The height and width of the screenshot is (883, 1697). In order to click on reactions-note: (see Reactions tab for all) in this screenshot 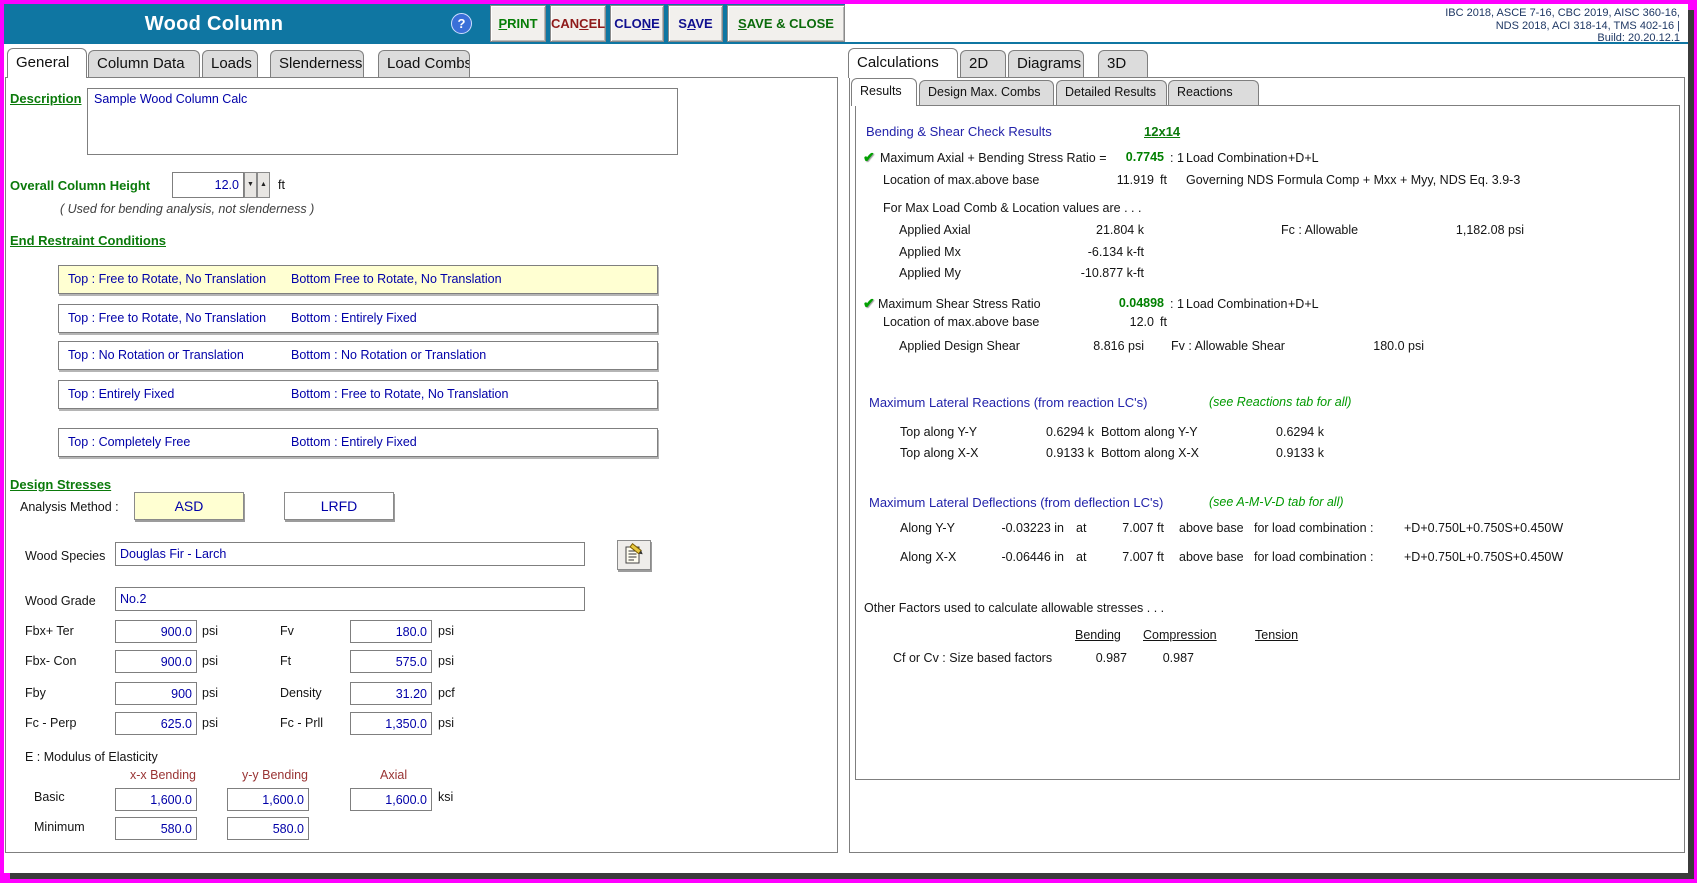, I will do `click(1280, 402)`.